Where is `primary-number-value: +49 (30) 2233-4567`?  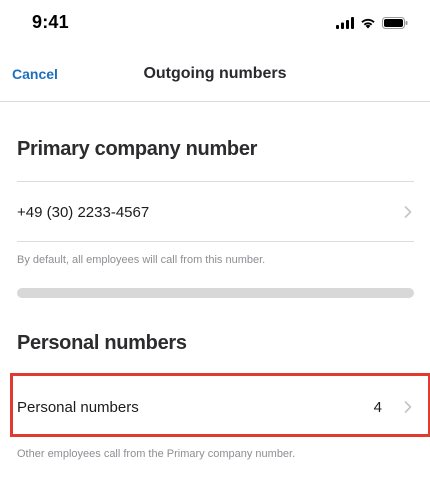
primary-number-value: +49 (30) 2233-4567 is located at coordinates (83, 212).